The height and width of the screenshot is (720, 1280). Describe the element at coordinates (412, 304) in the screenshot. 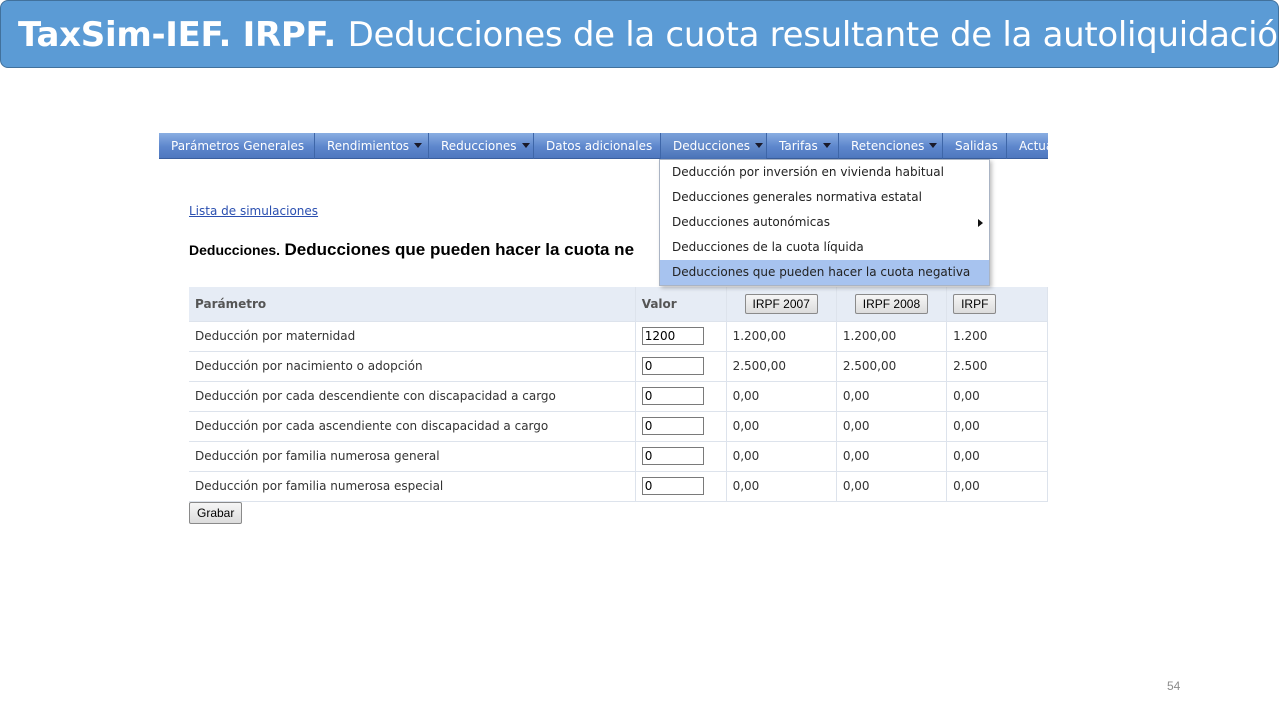

I see `header-parametro: Parámetro` at that location.